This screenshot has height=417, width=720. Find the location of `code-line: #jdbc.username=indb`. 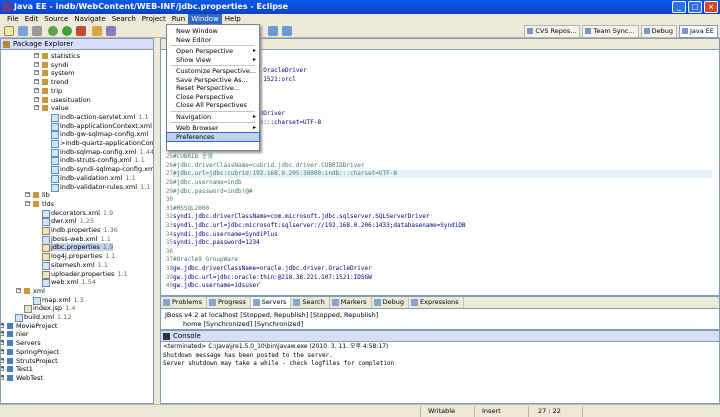

code-line: #jdbc.username=indb is located at coordinates (207, 183).